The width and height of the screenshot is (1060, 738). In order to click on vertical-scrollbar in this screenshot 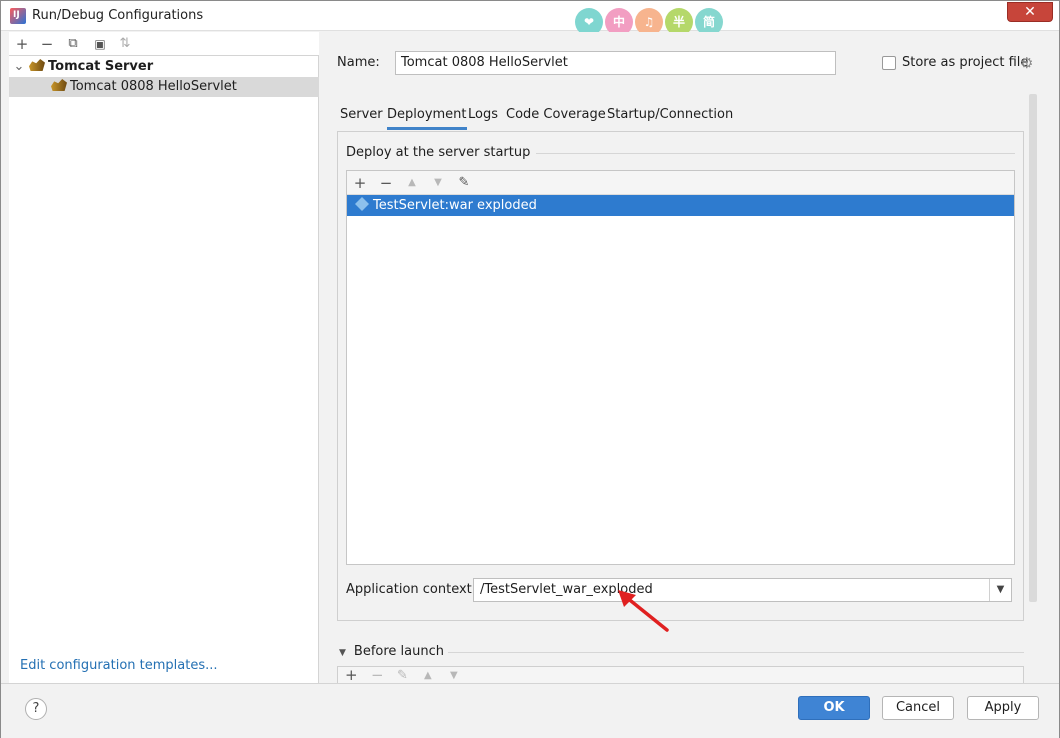, I will do `click(1033, 348)`.